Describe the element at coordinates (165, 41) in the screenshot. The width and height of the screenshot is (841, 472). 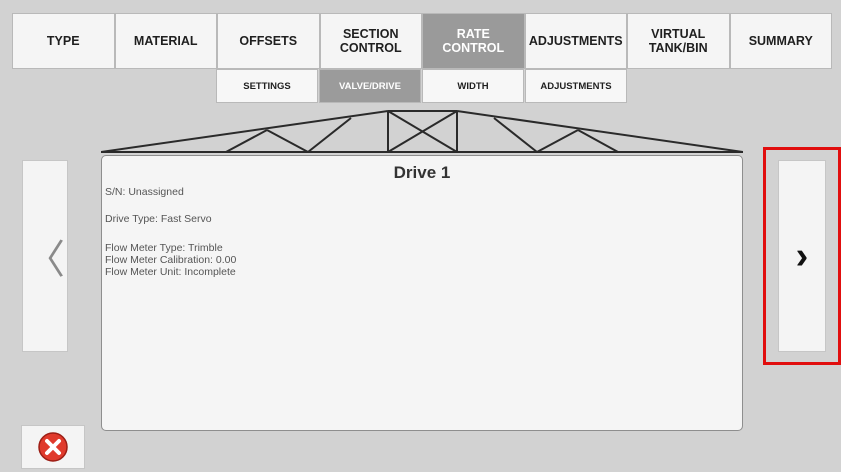
I see `tab-material: MATERIAL` at that location.